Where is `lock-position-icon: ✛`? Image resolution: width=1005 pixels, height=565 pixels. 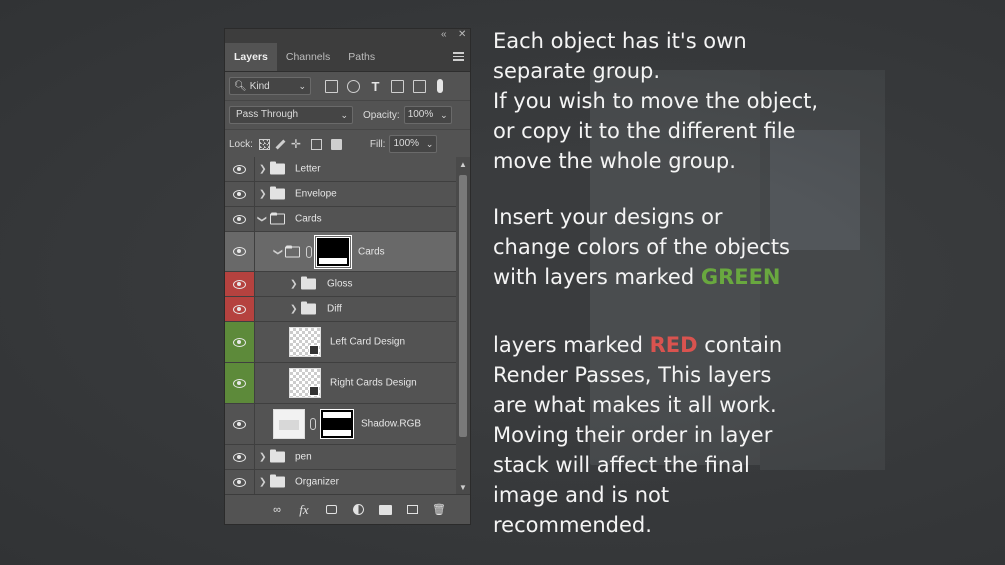 lock-position-icon: ✛ is located at coordinates (296, 144).